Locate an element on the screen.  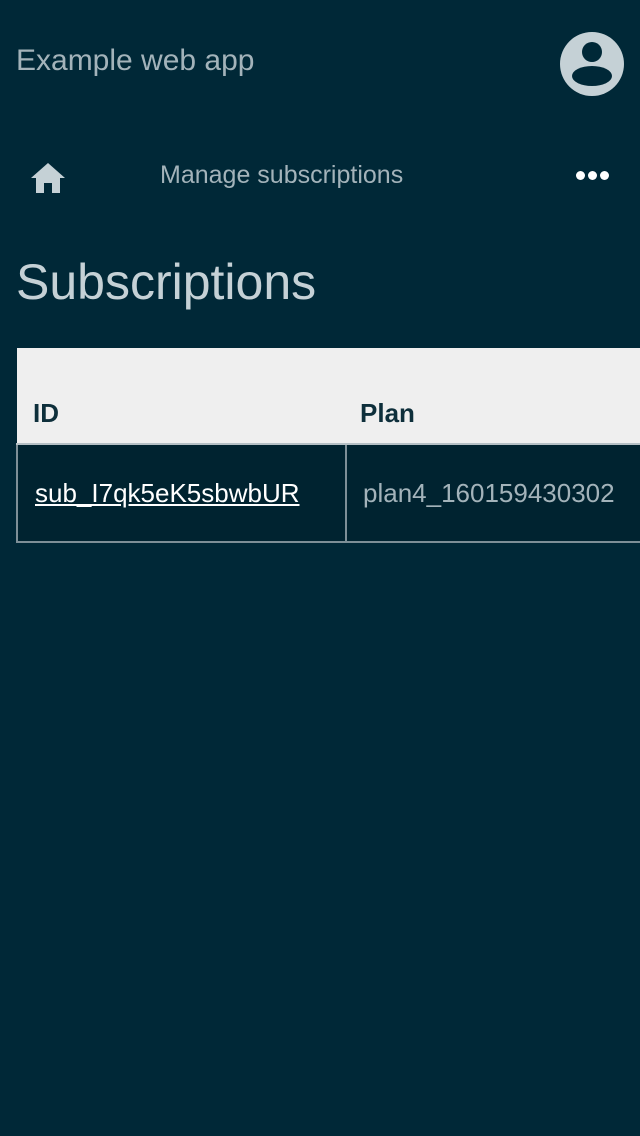
table-header-row: ID Plan is located at coordinates (328, 396).